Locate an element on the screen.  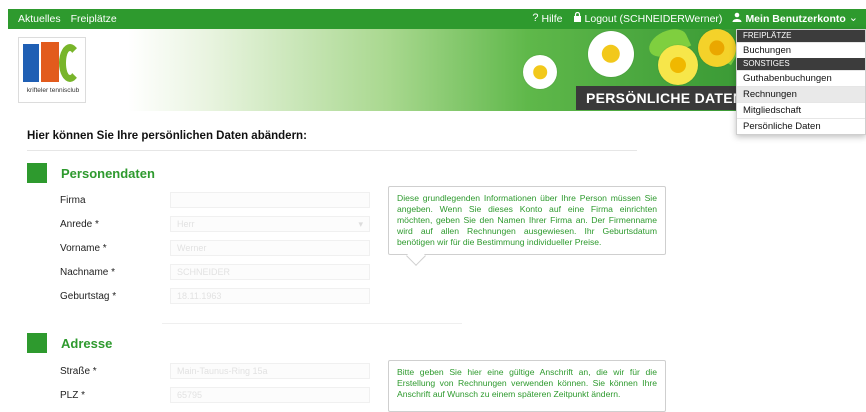
form-row-geburtstag: Geburtstag * 18.11.1963 is located at coordinates (220, 297).